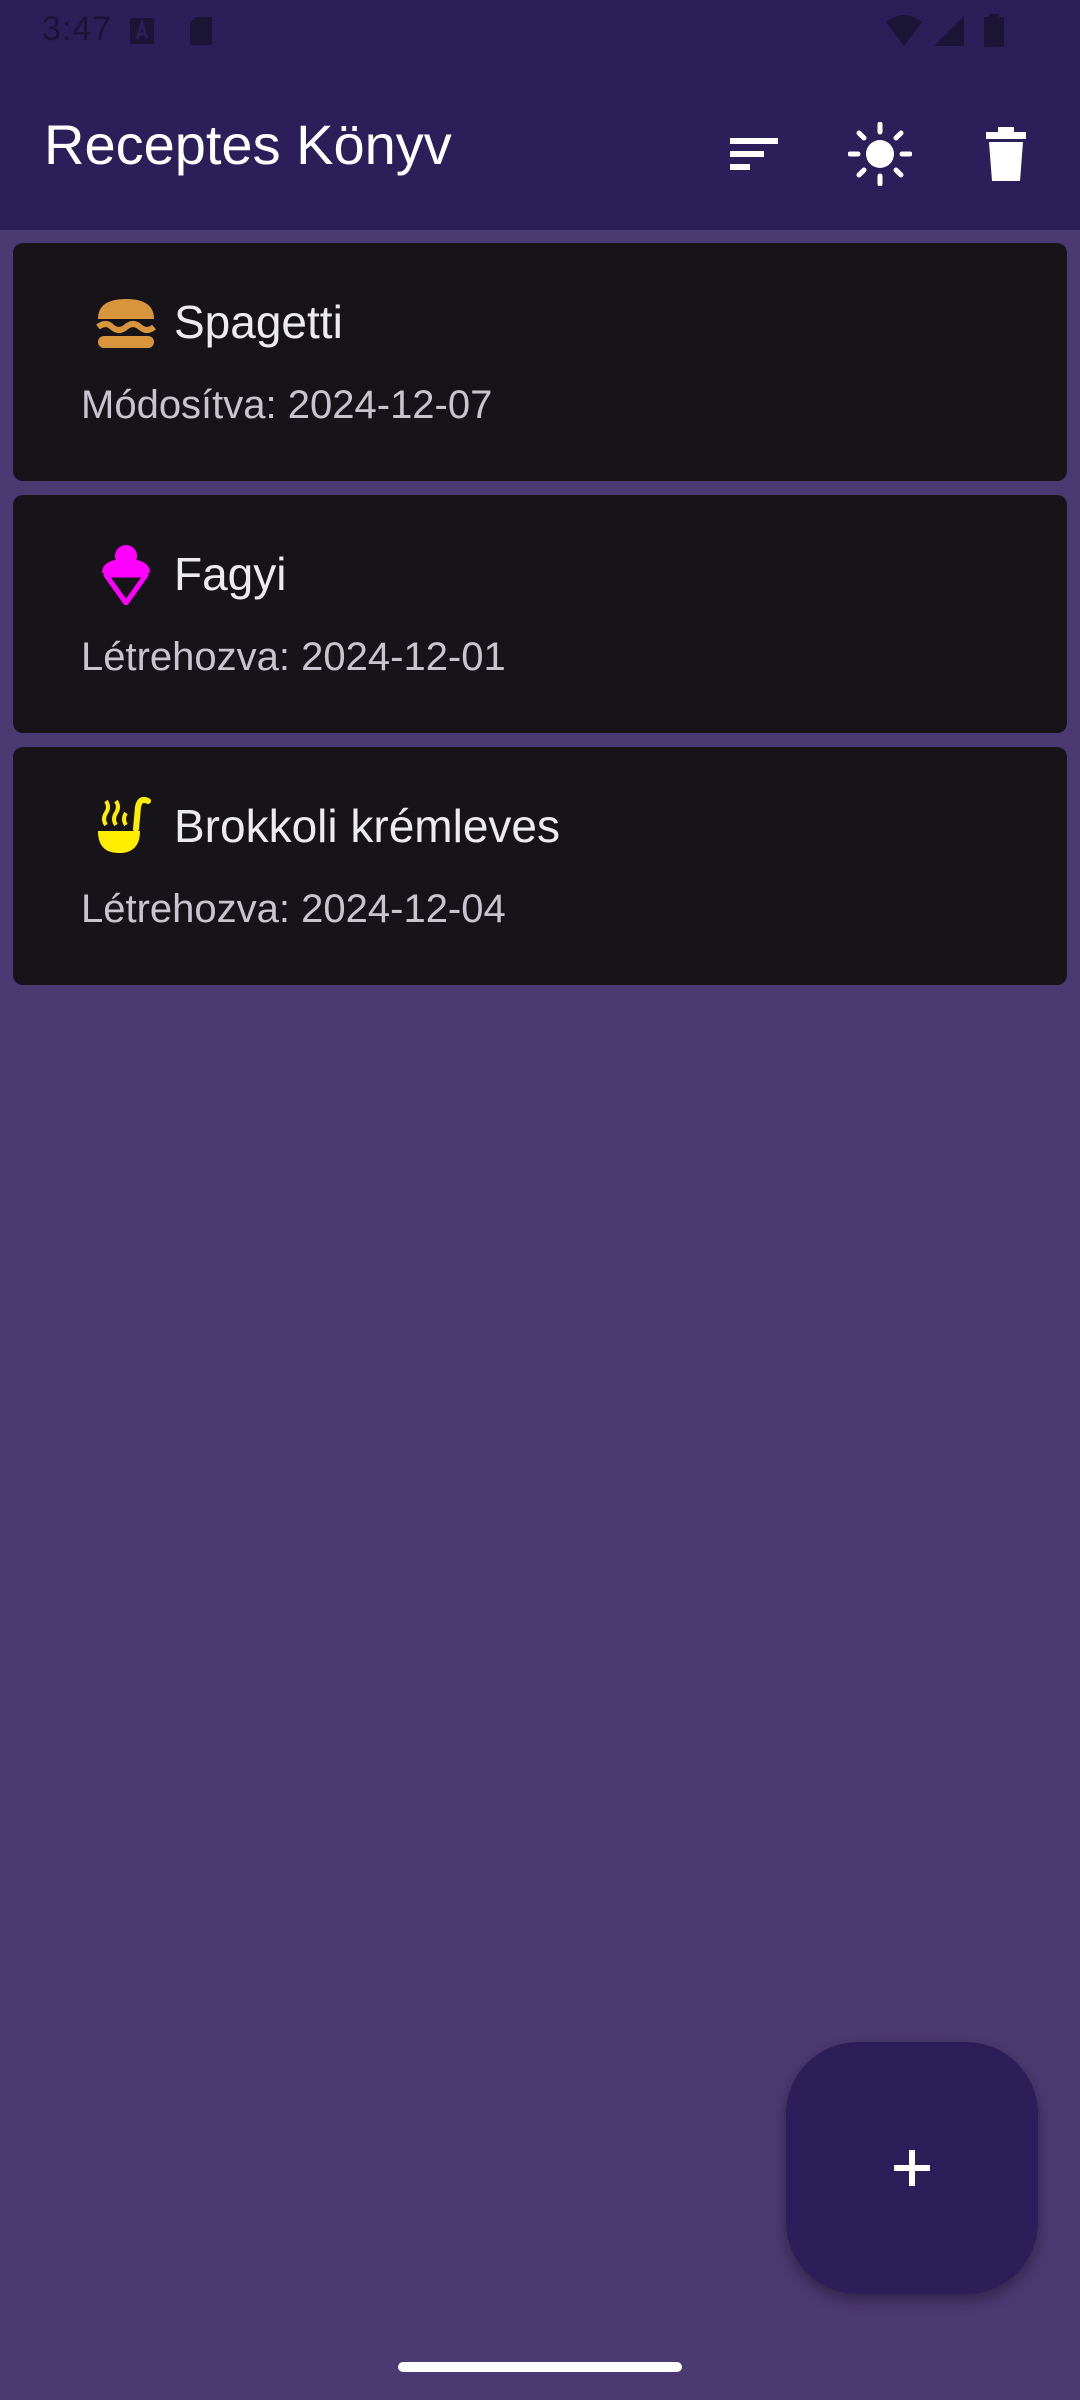 The image size is (1080, 2400). What do you see at coordinates (287, 405) in the screenshot?
I see `recipe-date: Módosítva: 2024-12-07` at bounding box center [287, 405].